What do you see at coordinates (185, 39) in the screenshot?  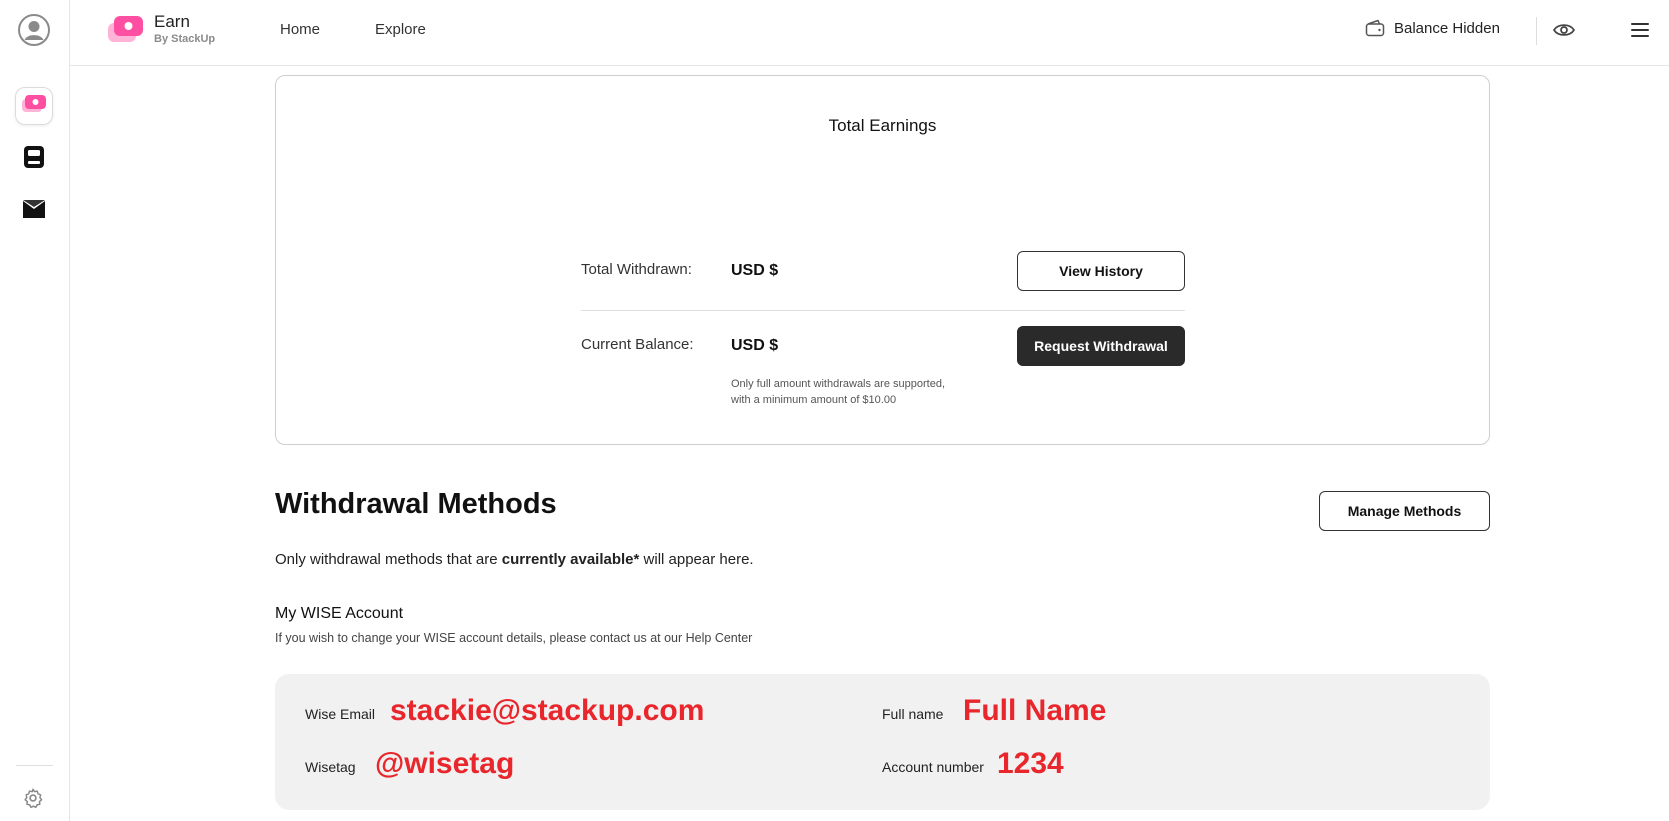 I see `brand-subtitle: By StackUp` at bounding box center [185, 39].